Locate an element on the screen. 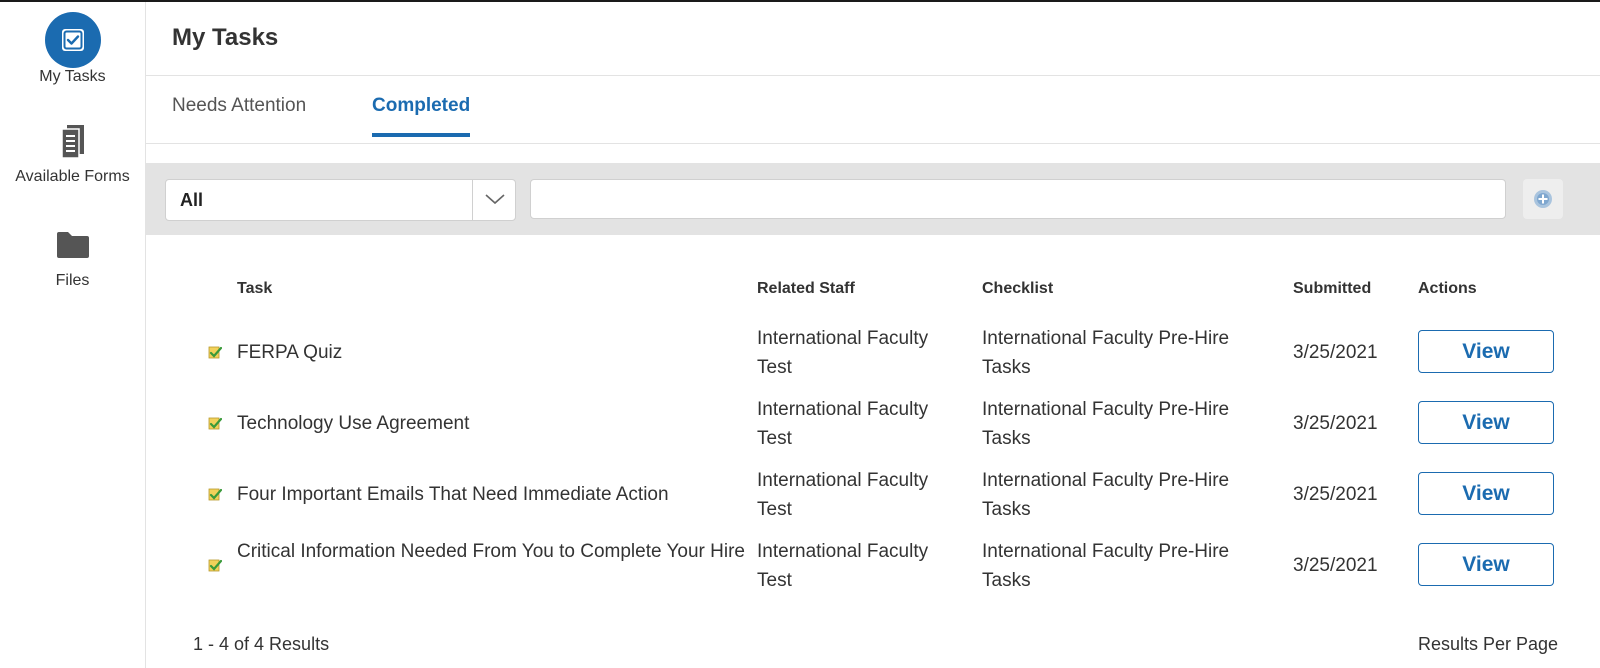 The height and width of the screenshot is (668, 1600). add-filter-button is located at coordinates (1543, 199).